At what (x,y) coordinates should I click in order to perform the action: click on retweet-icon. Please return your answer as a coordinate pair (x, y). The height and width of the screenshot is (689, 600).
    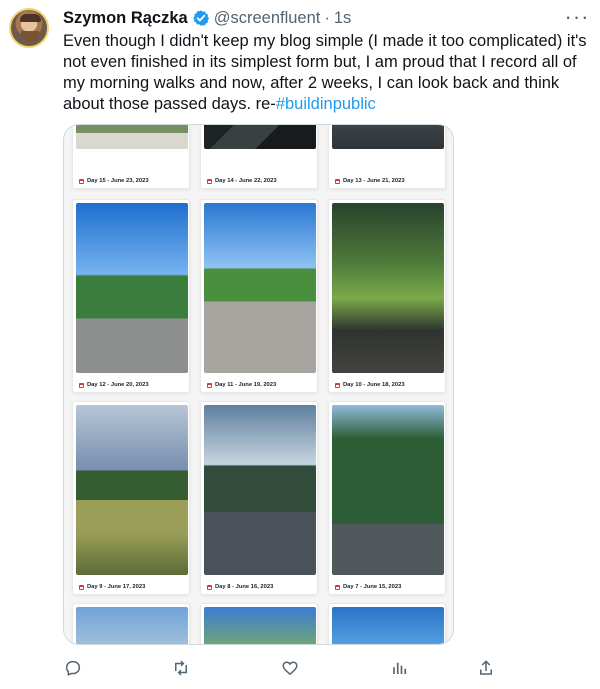
    Looking at the image, I should click on (181, 668).